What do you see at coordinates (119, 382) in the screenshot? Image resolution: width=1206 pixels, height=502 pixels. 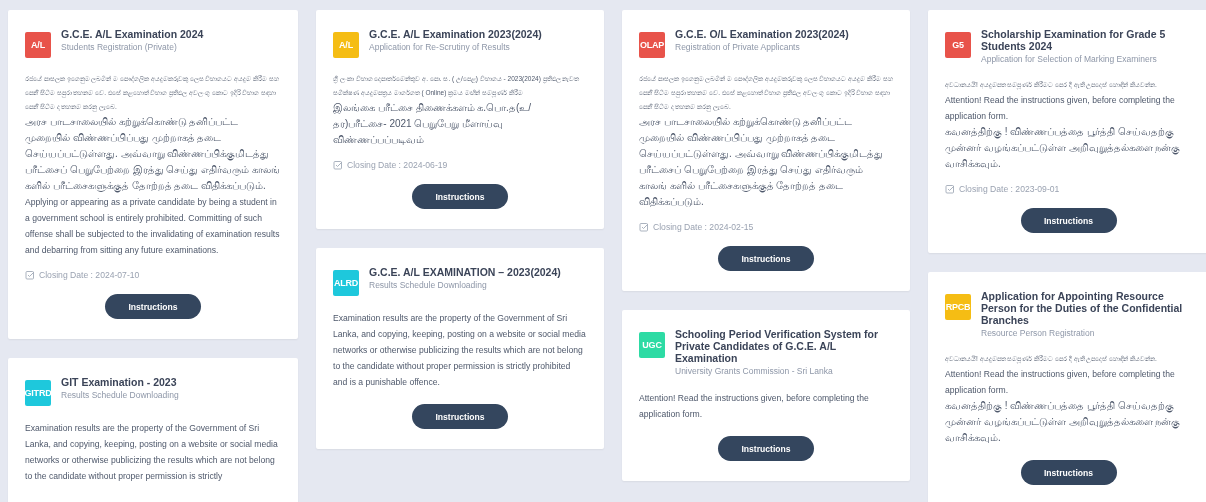 I see `exam-title: GIT Examination - 2023` at bounding box center [119, 382].